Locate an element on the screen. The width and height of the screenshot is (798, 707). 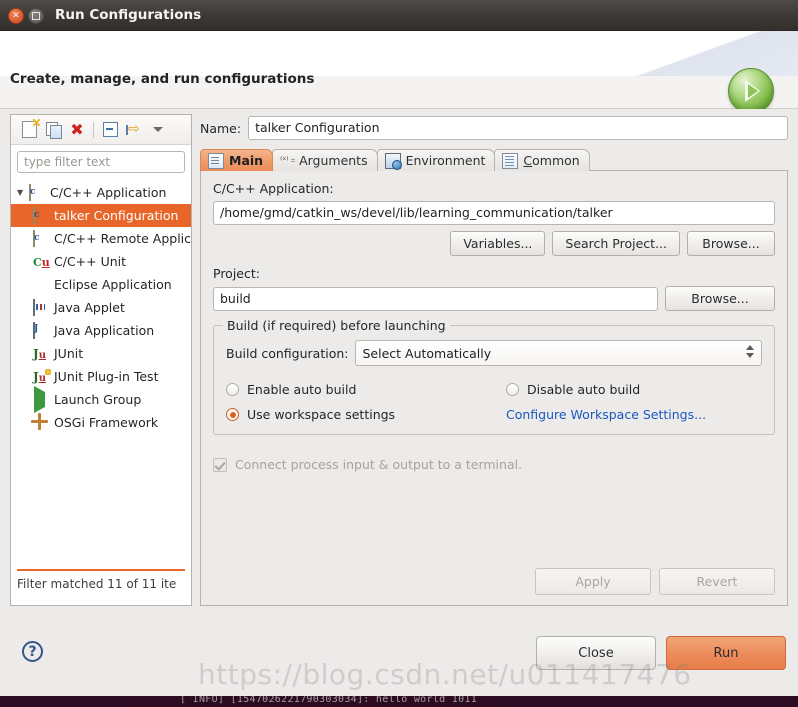
filter-input: type filter text is located at coordinates (101, 162).